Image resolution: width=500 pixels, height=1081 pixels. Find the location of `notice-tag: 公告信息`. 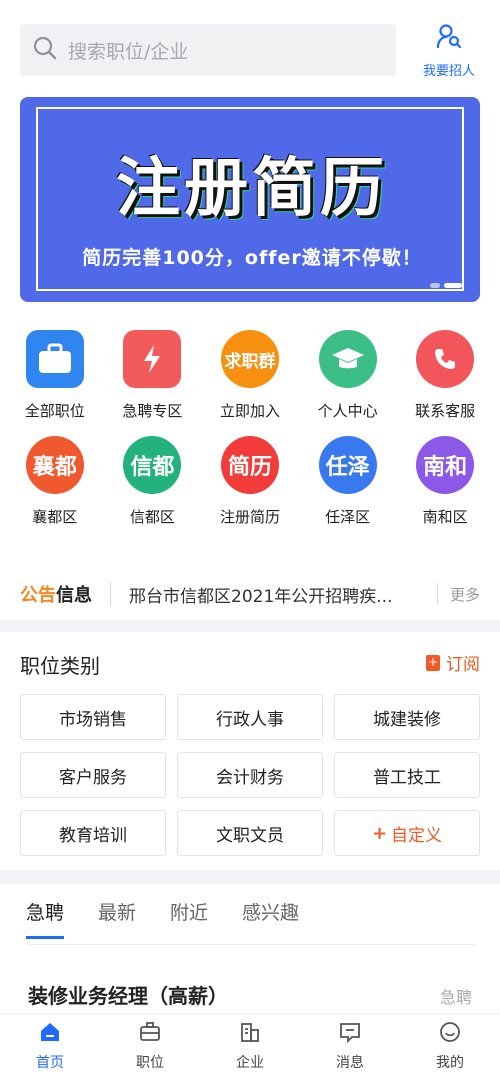

notice-tag: 公告信息 is located at coordinates (56, 595).